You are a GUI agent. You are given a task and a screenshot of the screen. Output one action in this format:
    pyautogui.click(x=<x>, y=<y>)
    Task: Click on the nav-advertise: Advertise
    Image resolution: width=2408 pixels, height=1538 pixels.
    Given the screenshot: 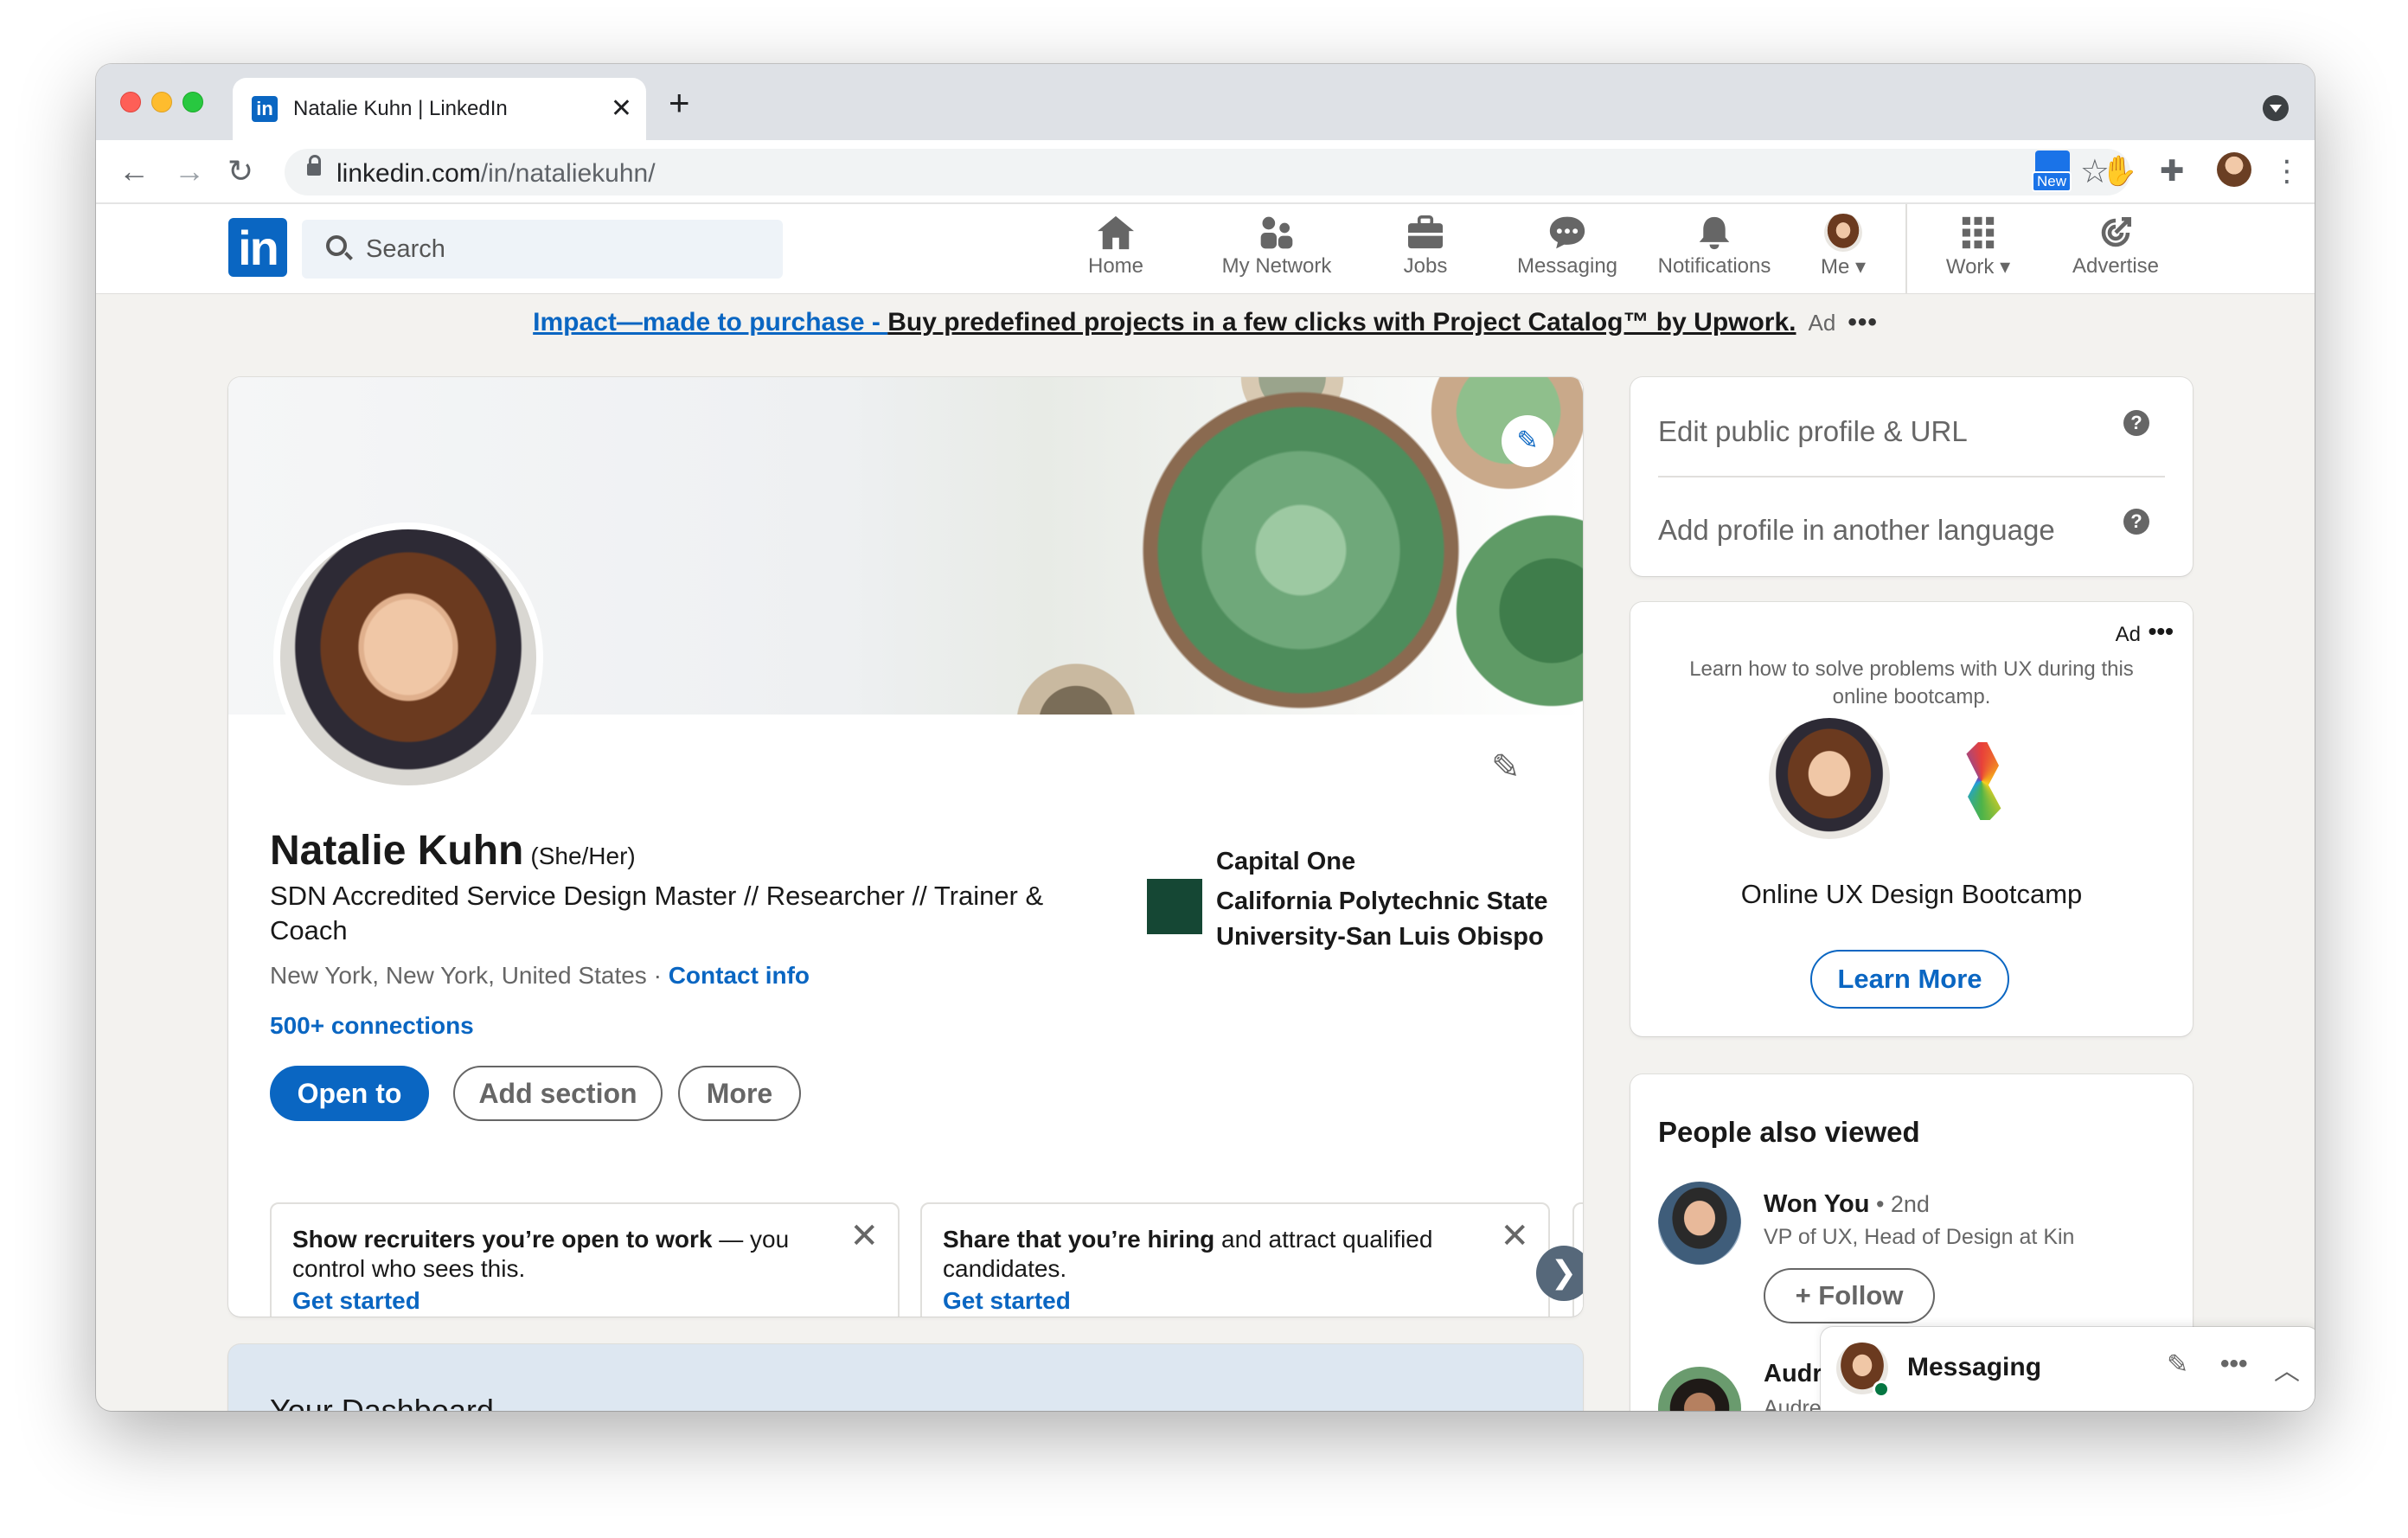 What is the action you would take?
    pyautogui.click(x=2115, y=250)
    